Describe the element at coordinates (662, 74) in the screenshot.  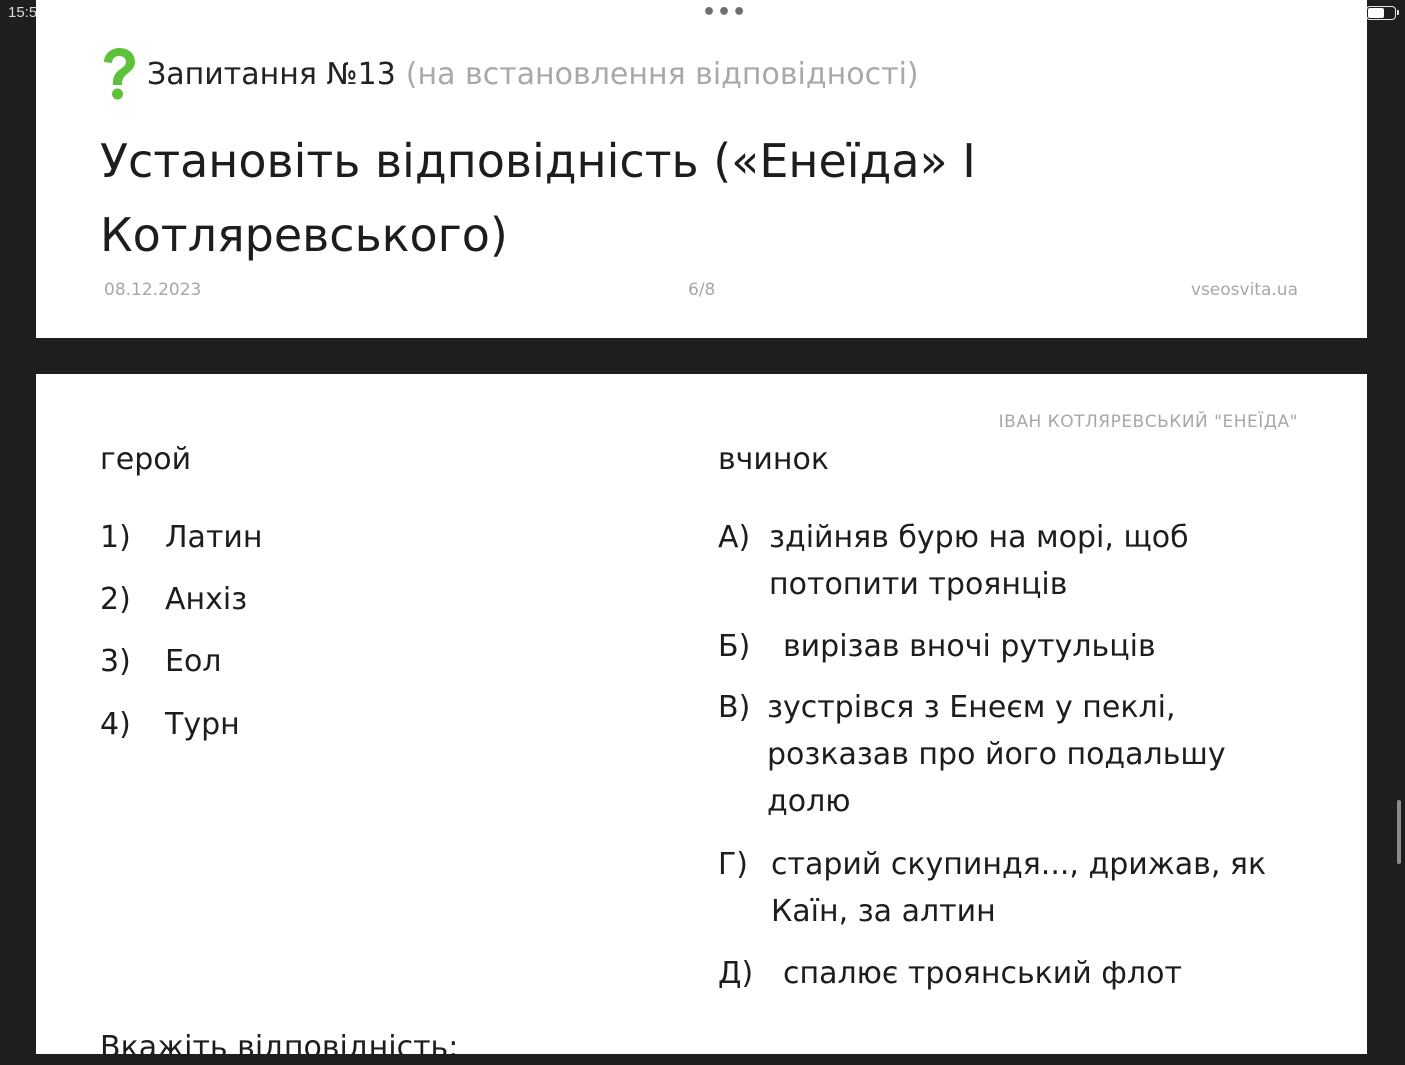
I see `question-type: (на встановлення відповідності)` at that location.